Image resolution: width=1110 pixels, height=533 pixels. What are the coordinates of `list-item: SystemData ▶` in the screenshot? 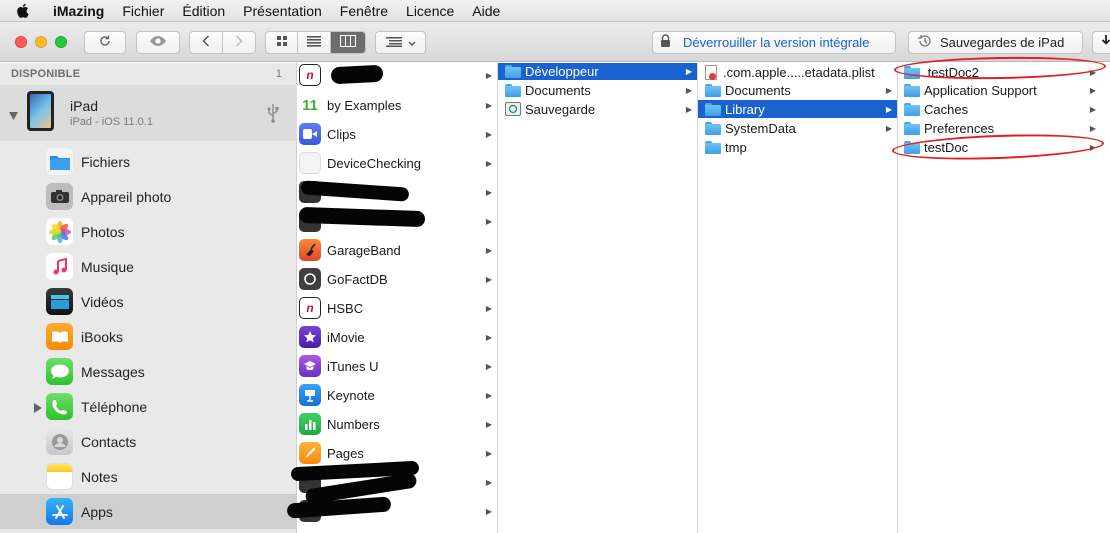 It's located at (797, 128).